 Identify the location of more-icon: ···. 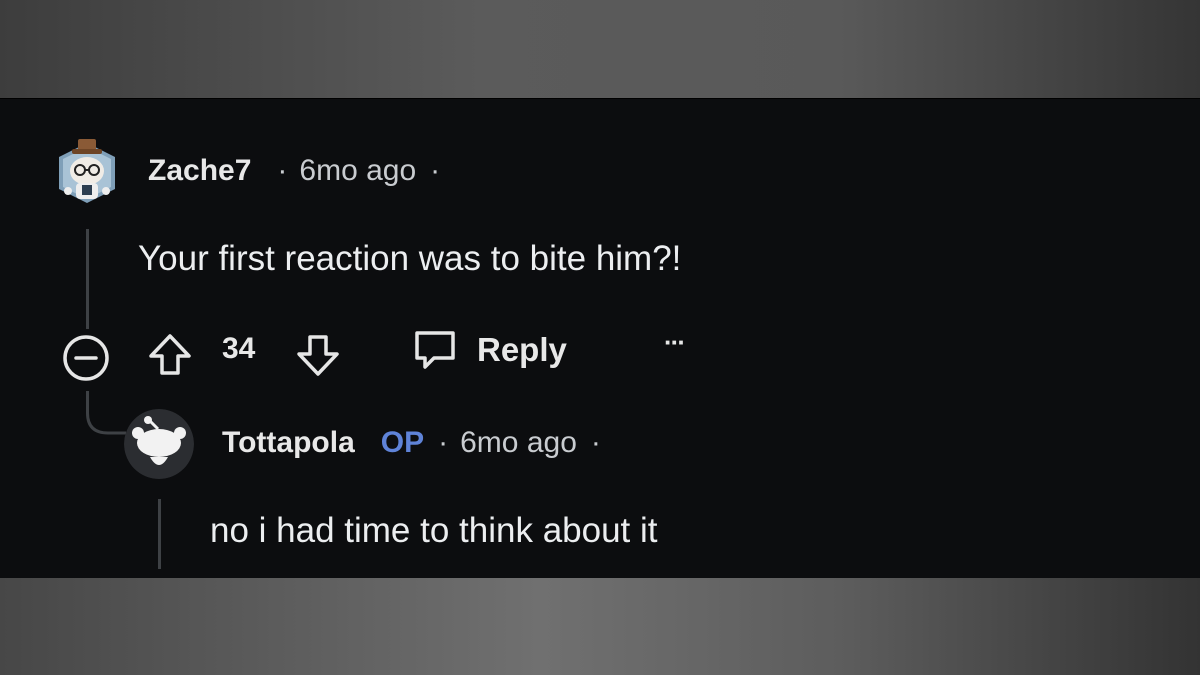
(675, 342).